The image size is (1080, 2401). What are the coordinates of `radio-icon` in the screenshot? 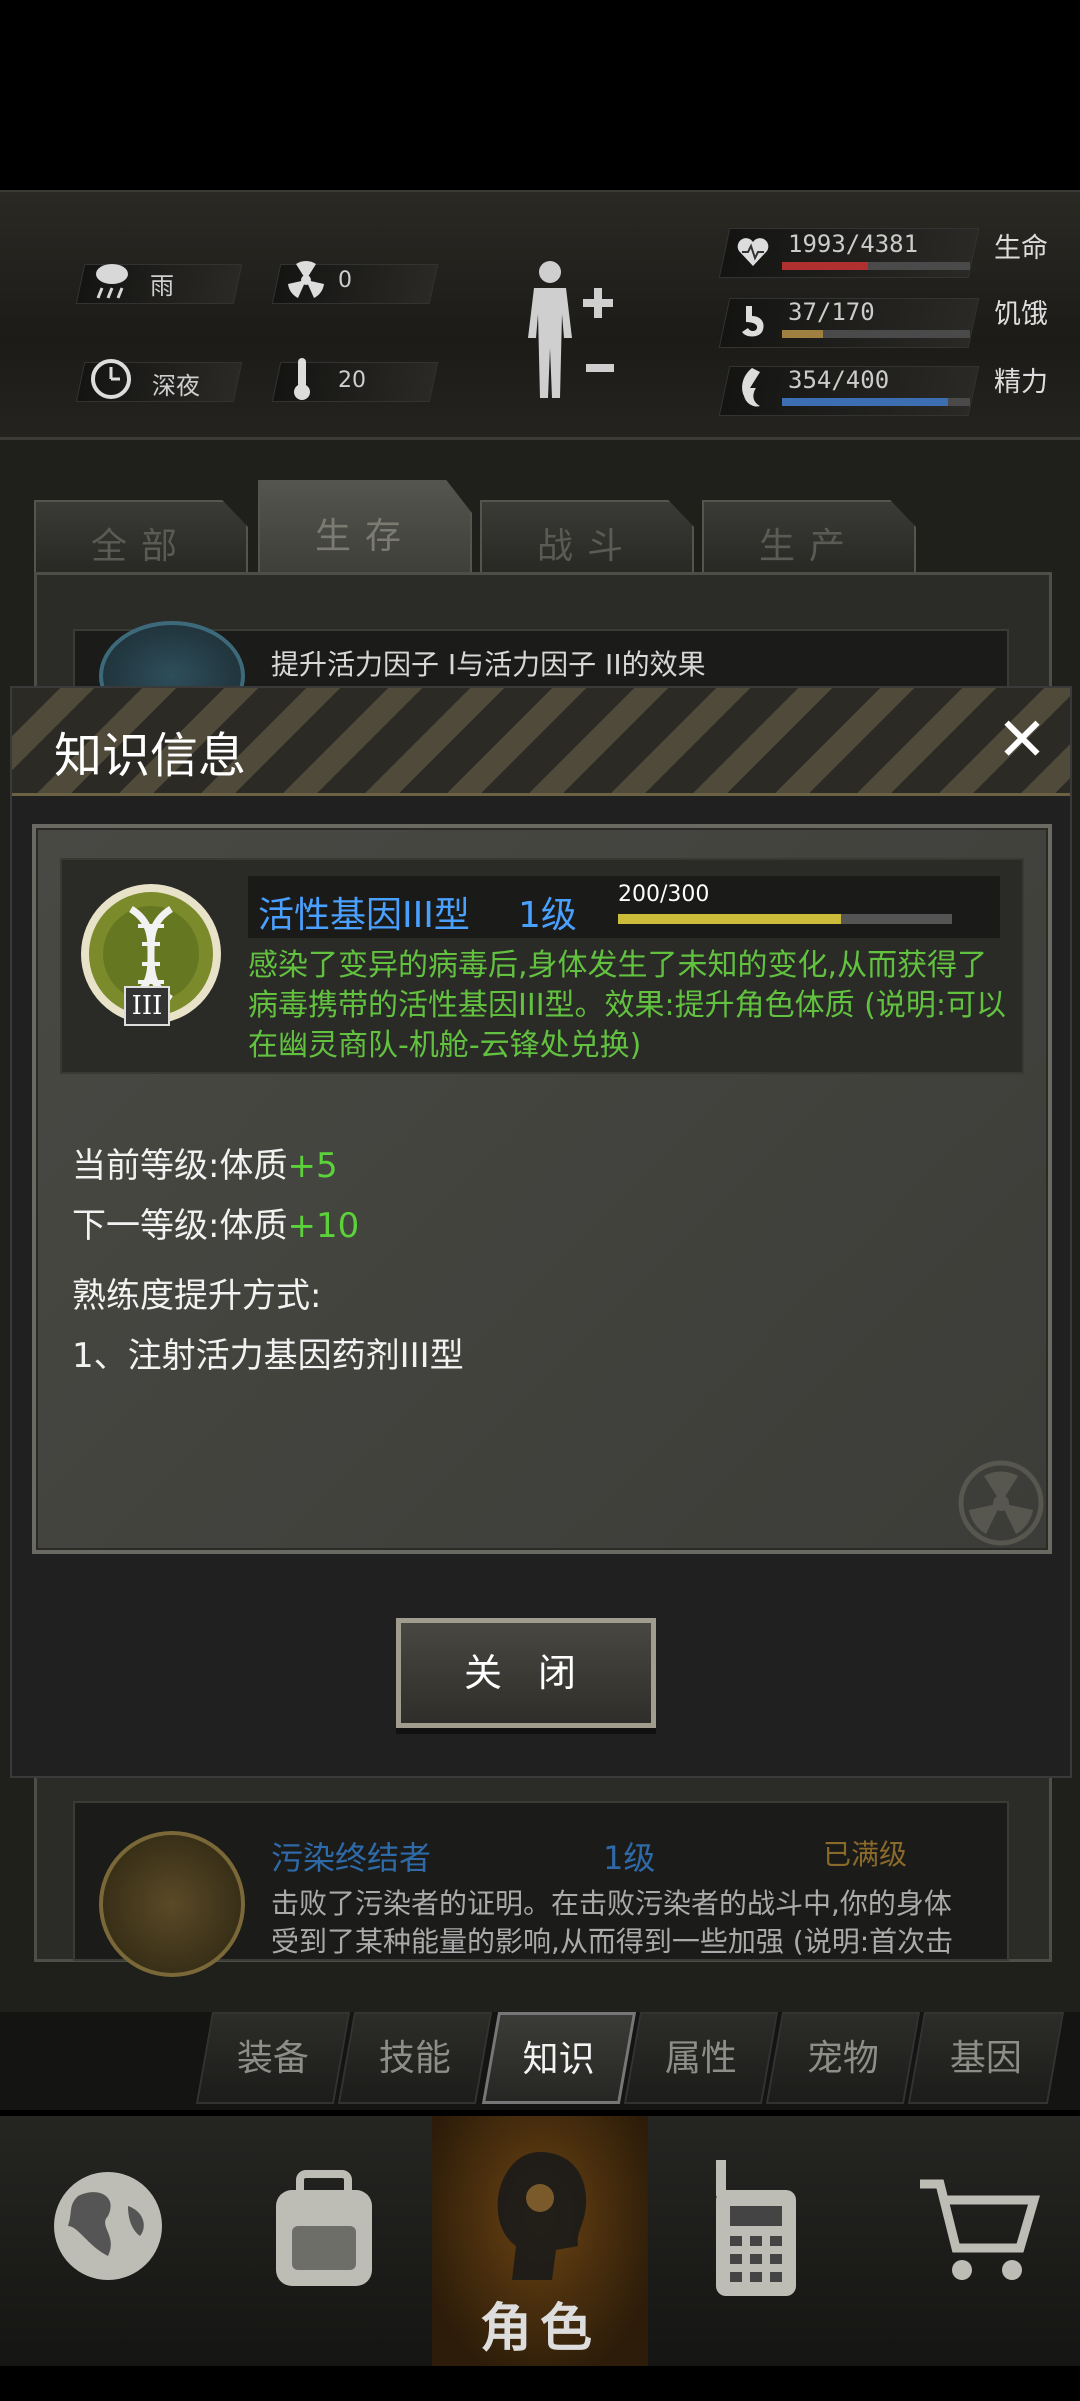 It's located at (756, 2228).